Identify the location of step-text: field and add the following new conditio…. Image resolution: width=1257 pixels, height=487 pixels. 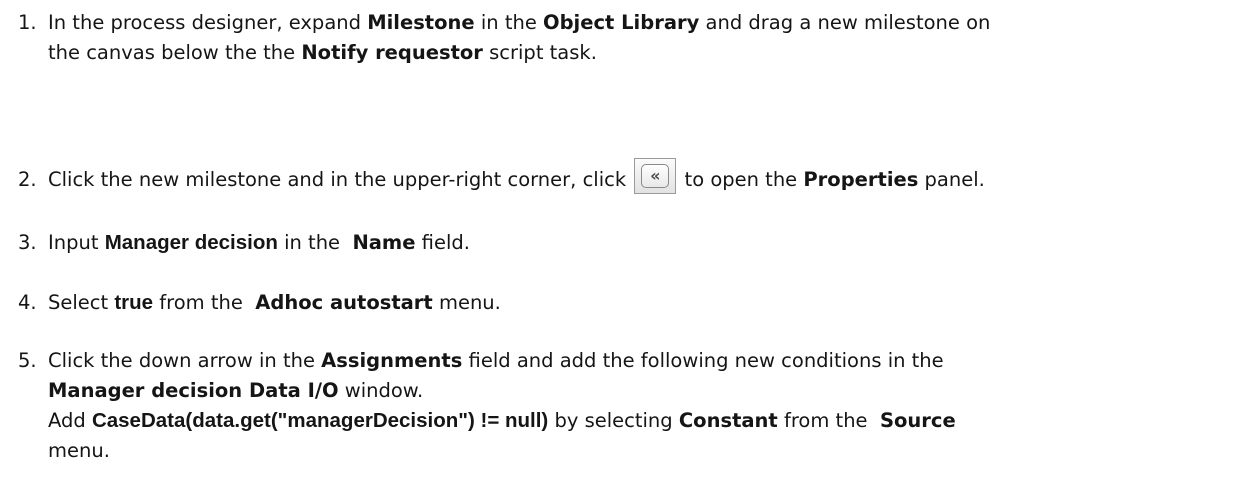
(703, 360).